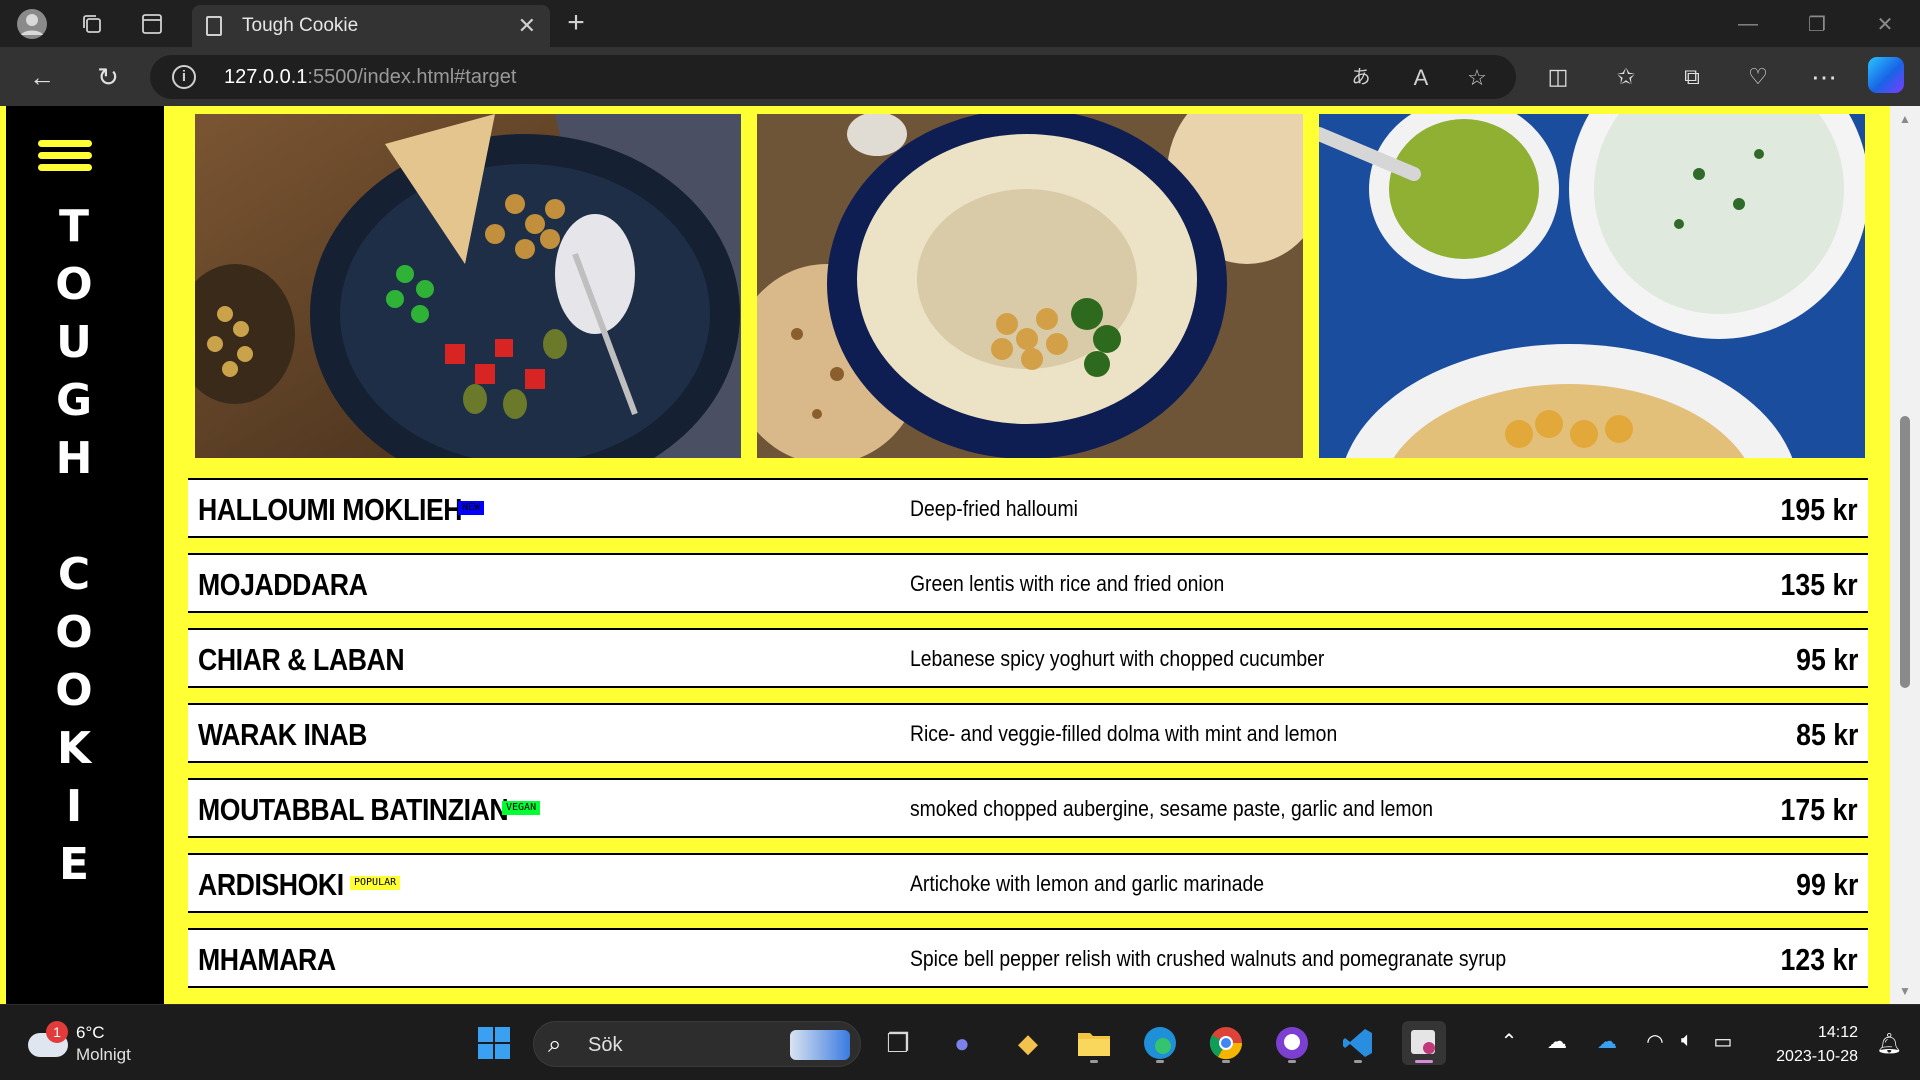  What do you see at coordinates (1655, 1041) in the screenshot?
I see `wifi-icon: ◠` at bounding box center [1655, 1041].